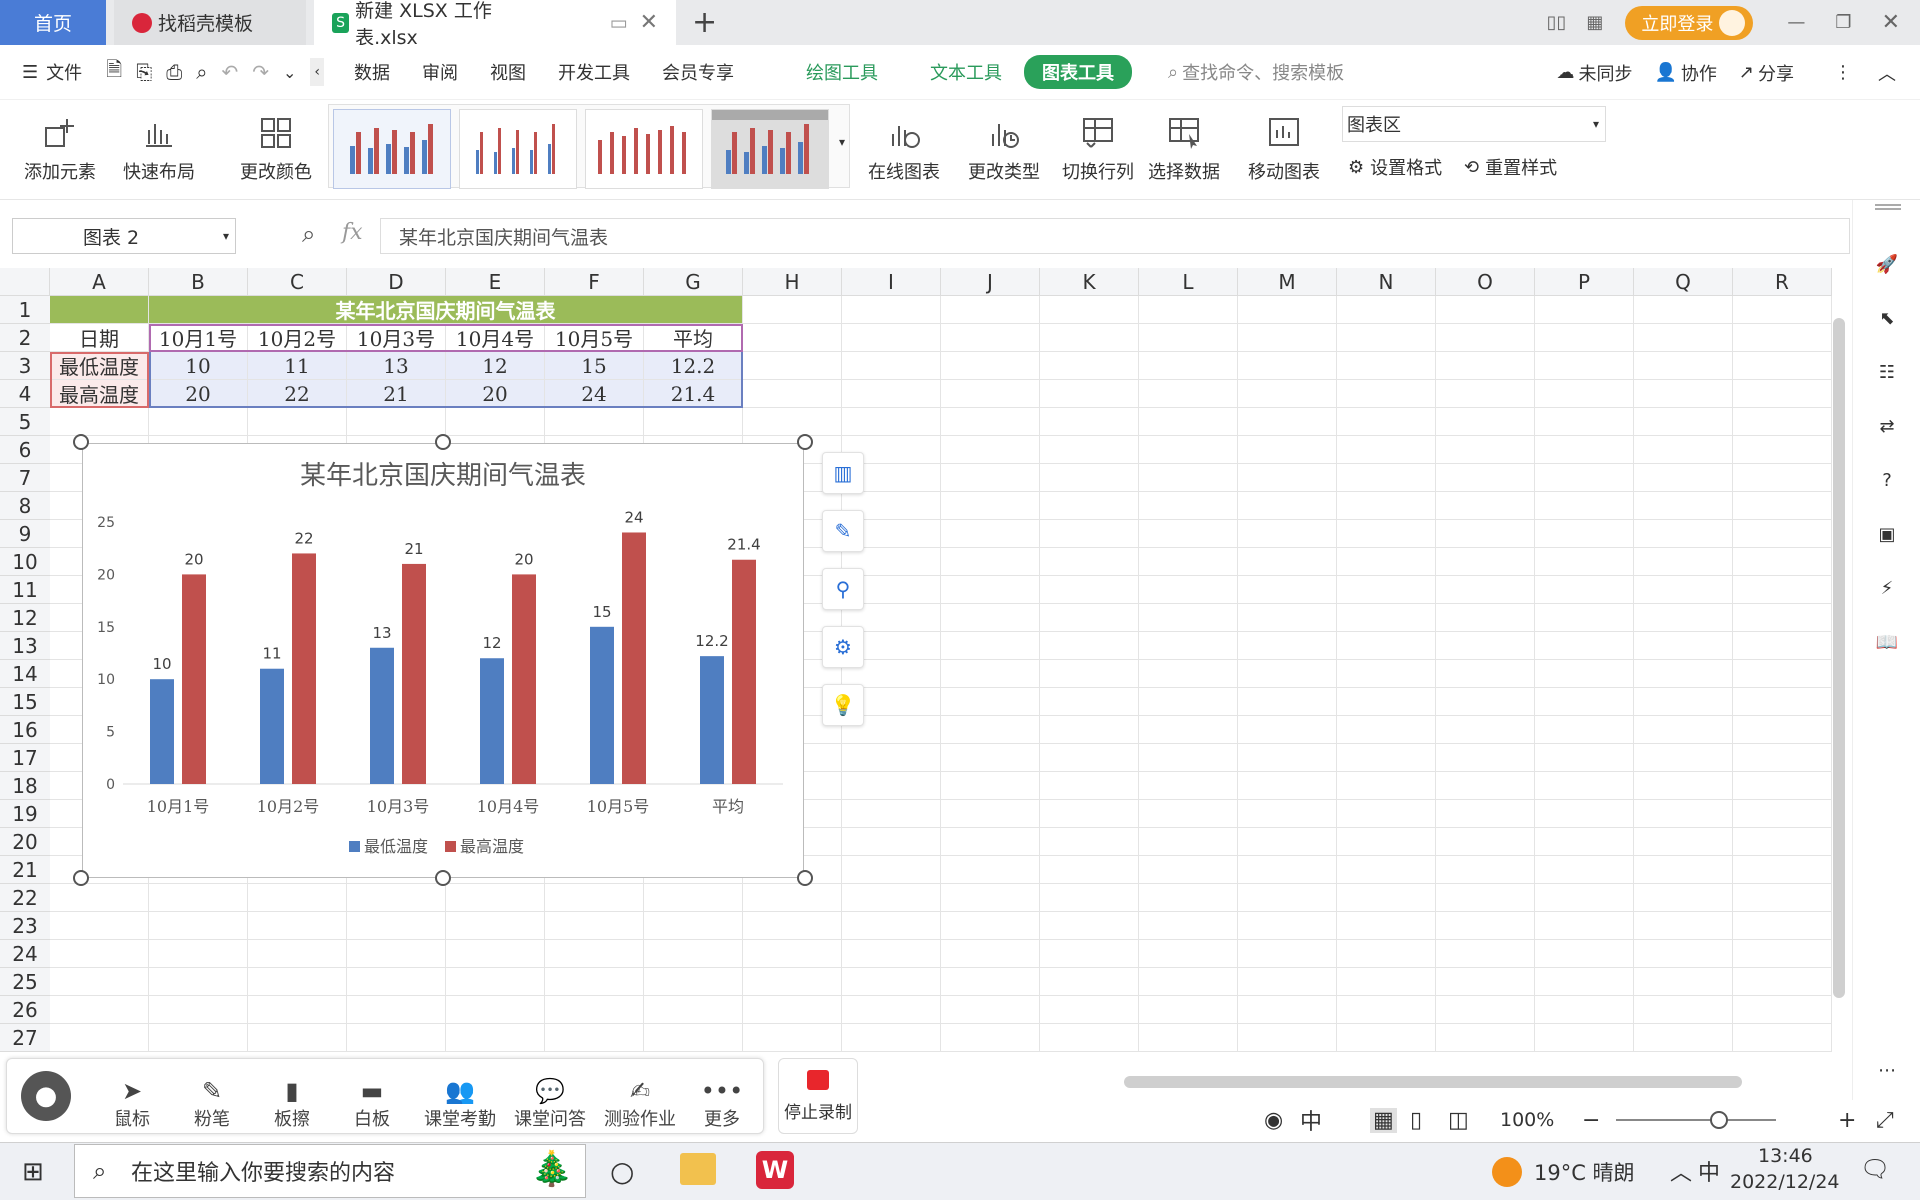  I want to click on y-tick-label: 5, so click(110, 733).